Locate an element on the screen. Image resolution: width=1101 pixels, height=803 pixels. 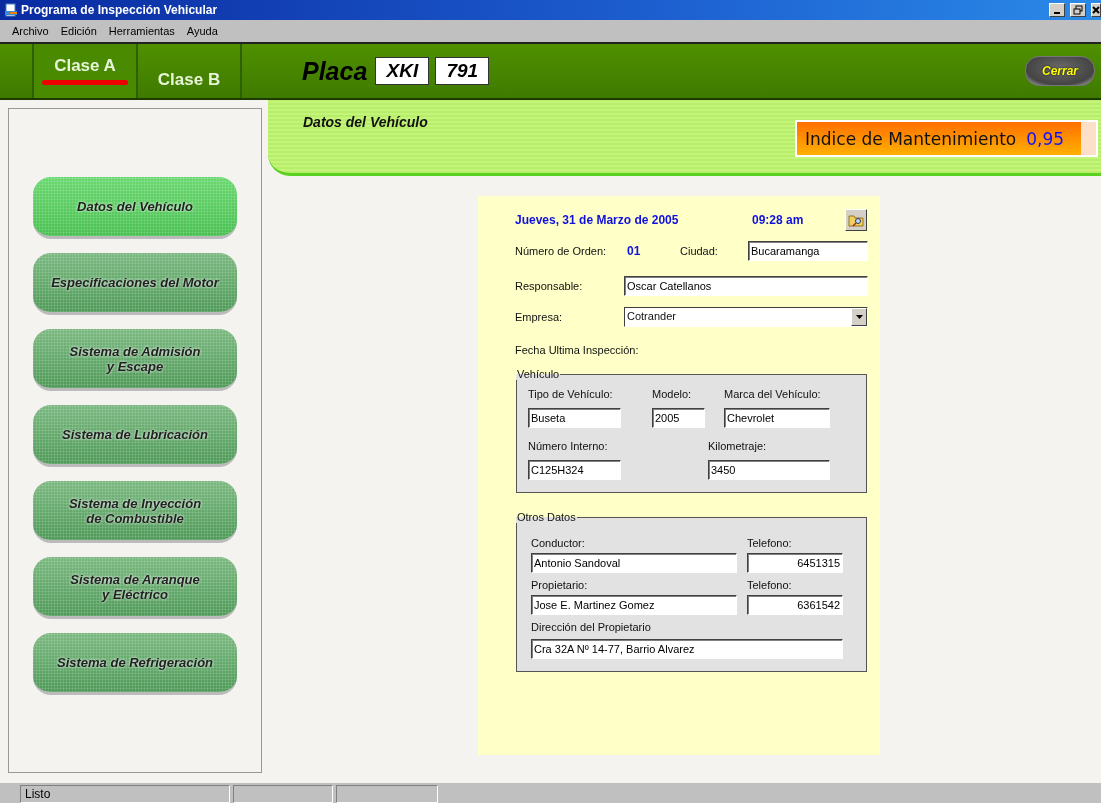
sidebar-item: Sistema de Inyección de Combustible is located at coordinates (135, 512).